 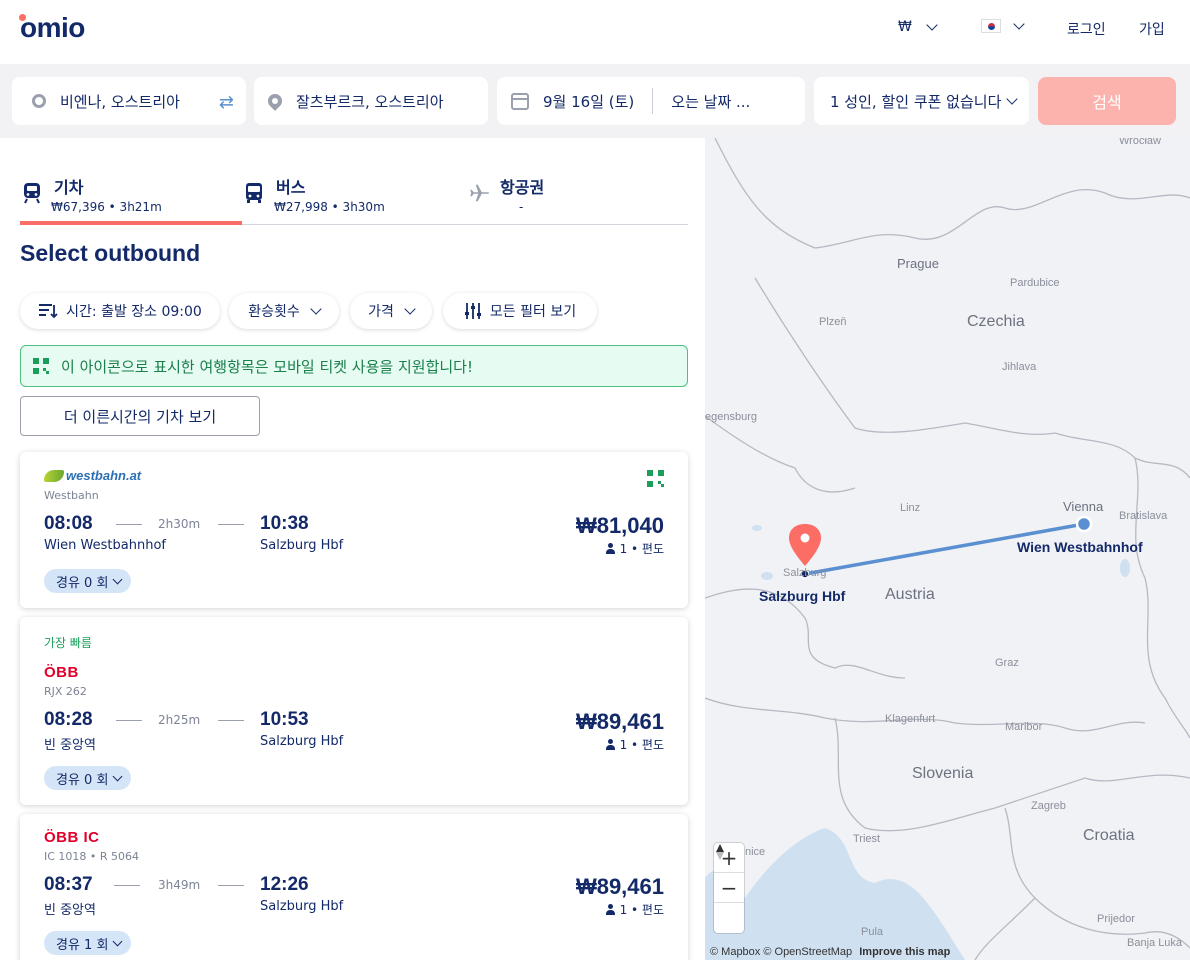 What do you see at coordinates (284, 884) in the screenshot?
I see `arrival-time: 12:26` at bounding box center [284, 884].